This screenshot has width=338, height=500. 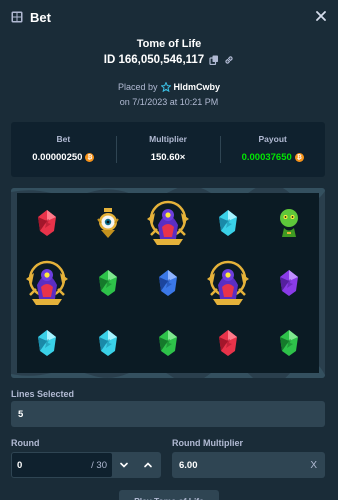 I want to click on bet-ticket-icon, so click(x=17, y=17).